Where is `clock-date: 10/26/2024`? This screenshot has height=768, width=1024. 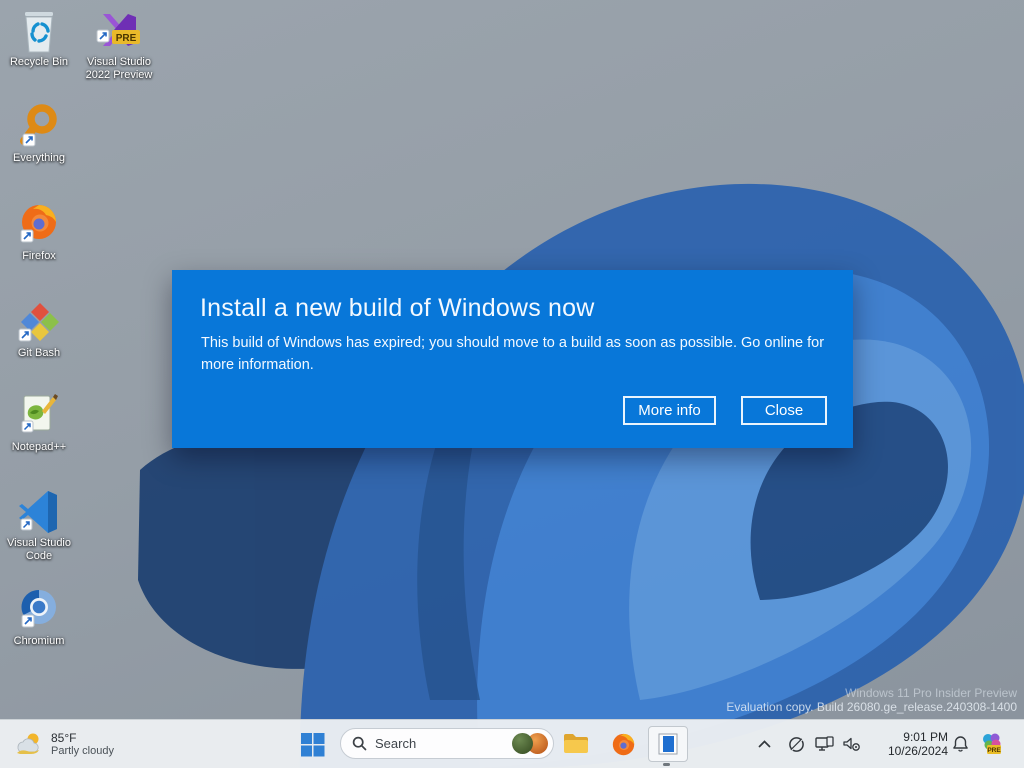
clock-date: 10/26/2024 is located at coordinates (917, 751).